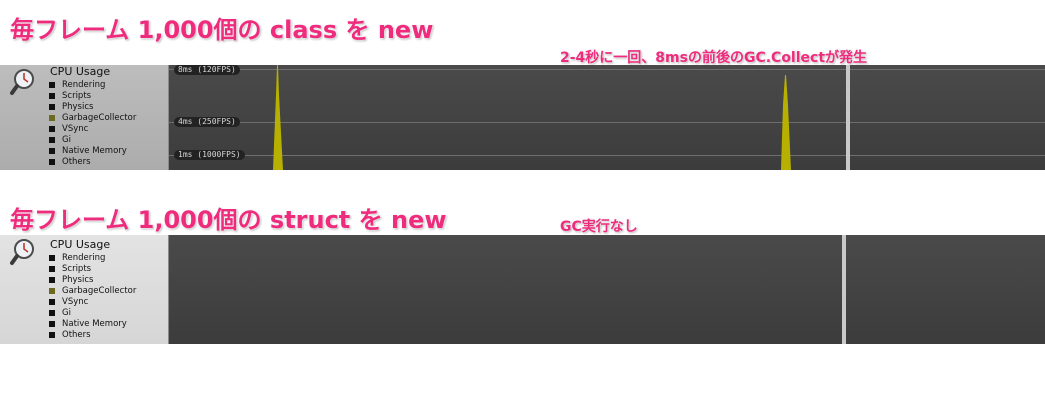 The width and height of the screenshot is (1045, 400). What do you see at coordinates (228, 220) in the screenshot?
I see `struct-caption: 毎フレーム 1,000個の struct を new` at bounding box center [228, 220].